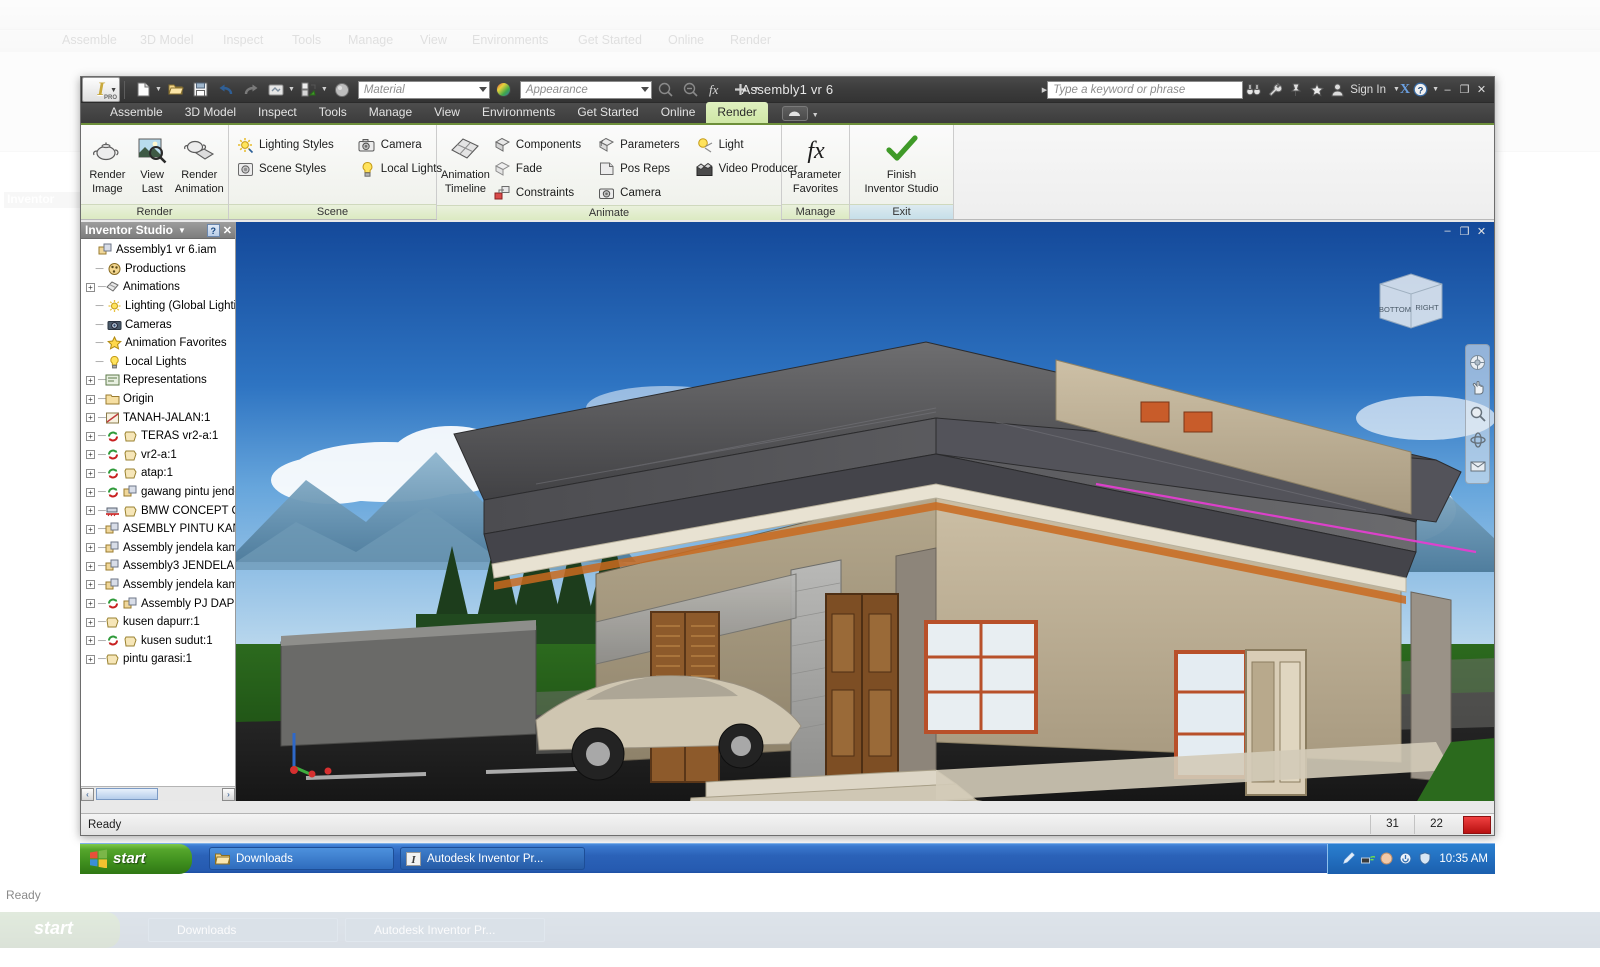 This screenshot has height=967, width=1600. Describe the element at coordinates (640, 169) in the screenshot. I see `pos-reps-button: Pos Reps` at that location.